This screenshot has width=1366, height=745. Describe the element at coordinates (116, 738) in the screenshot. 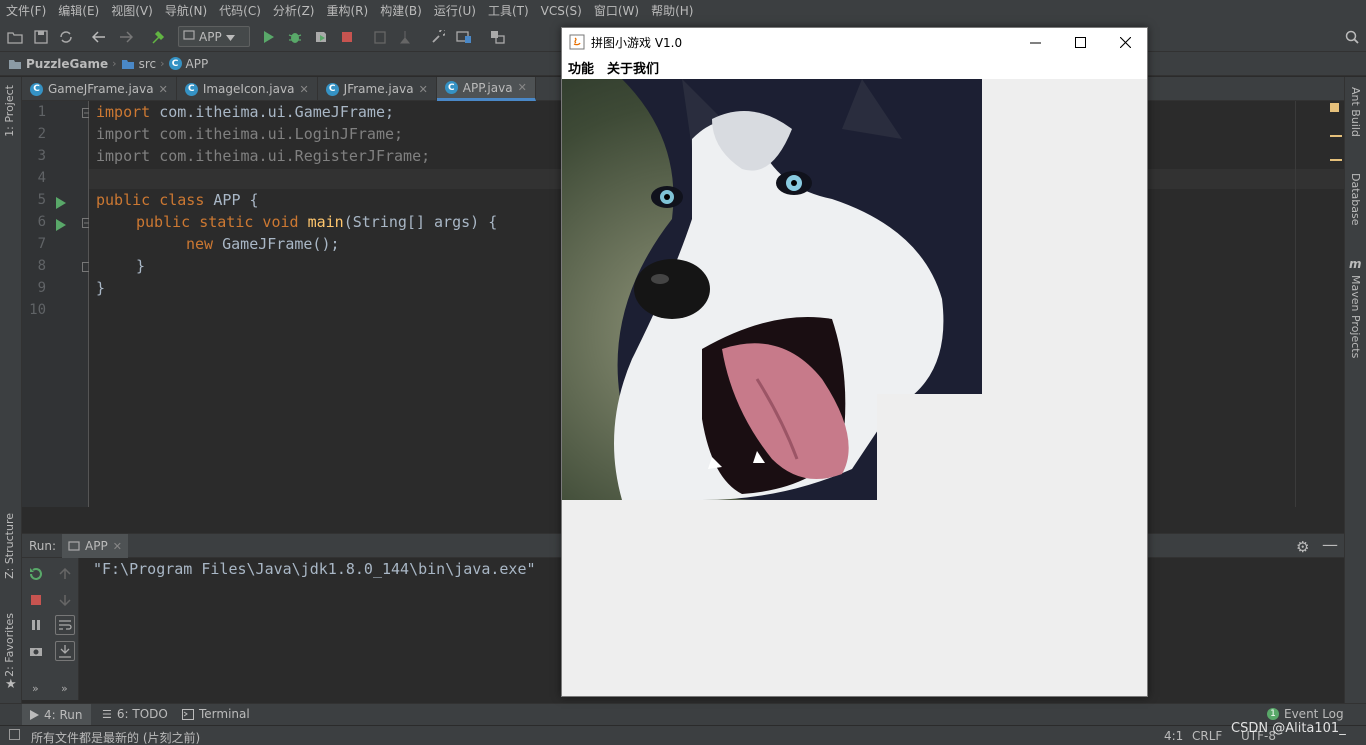

I see `status-message: 所有文件都是最新的 (片刻之前)` at that location.